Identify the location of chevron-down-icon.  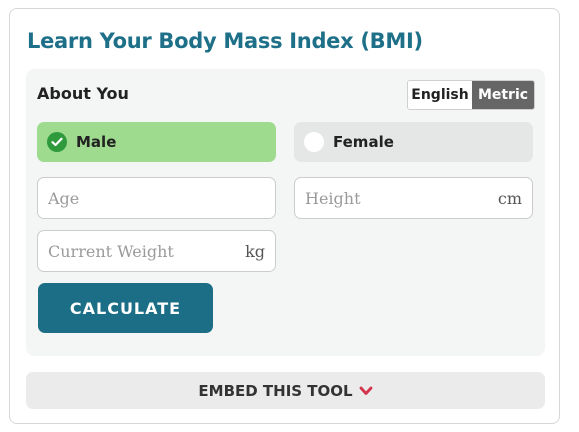
(366, 391).